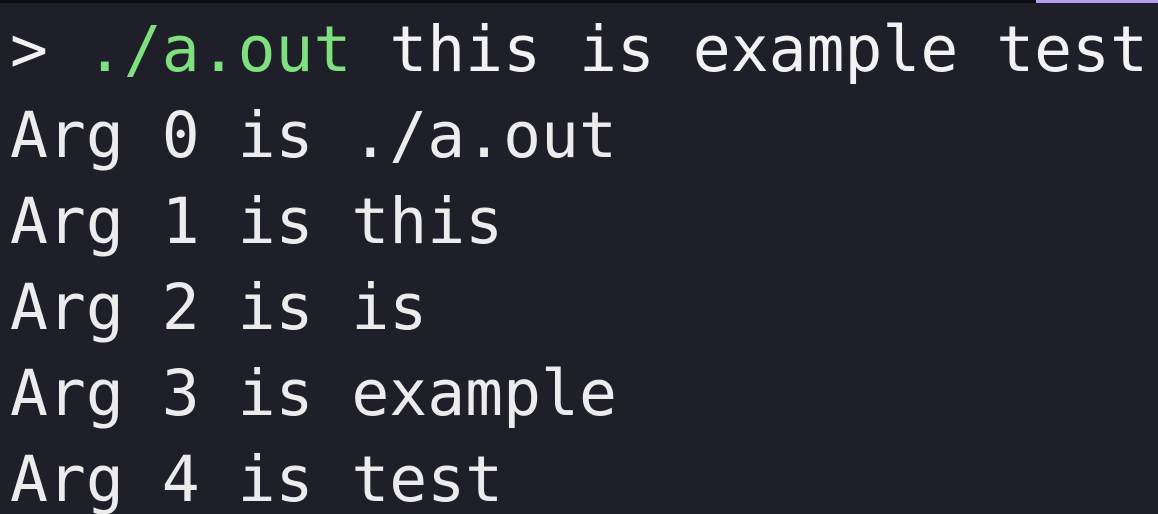 Image resolution: width=1158 pixels, height=514 pixels. I want to click on output-line: Arg 1 is this, so click(257, 221).